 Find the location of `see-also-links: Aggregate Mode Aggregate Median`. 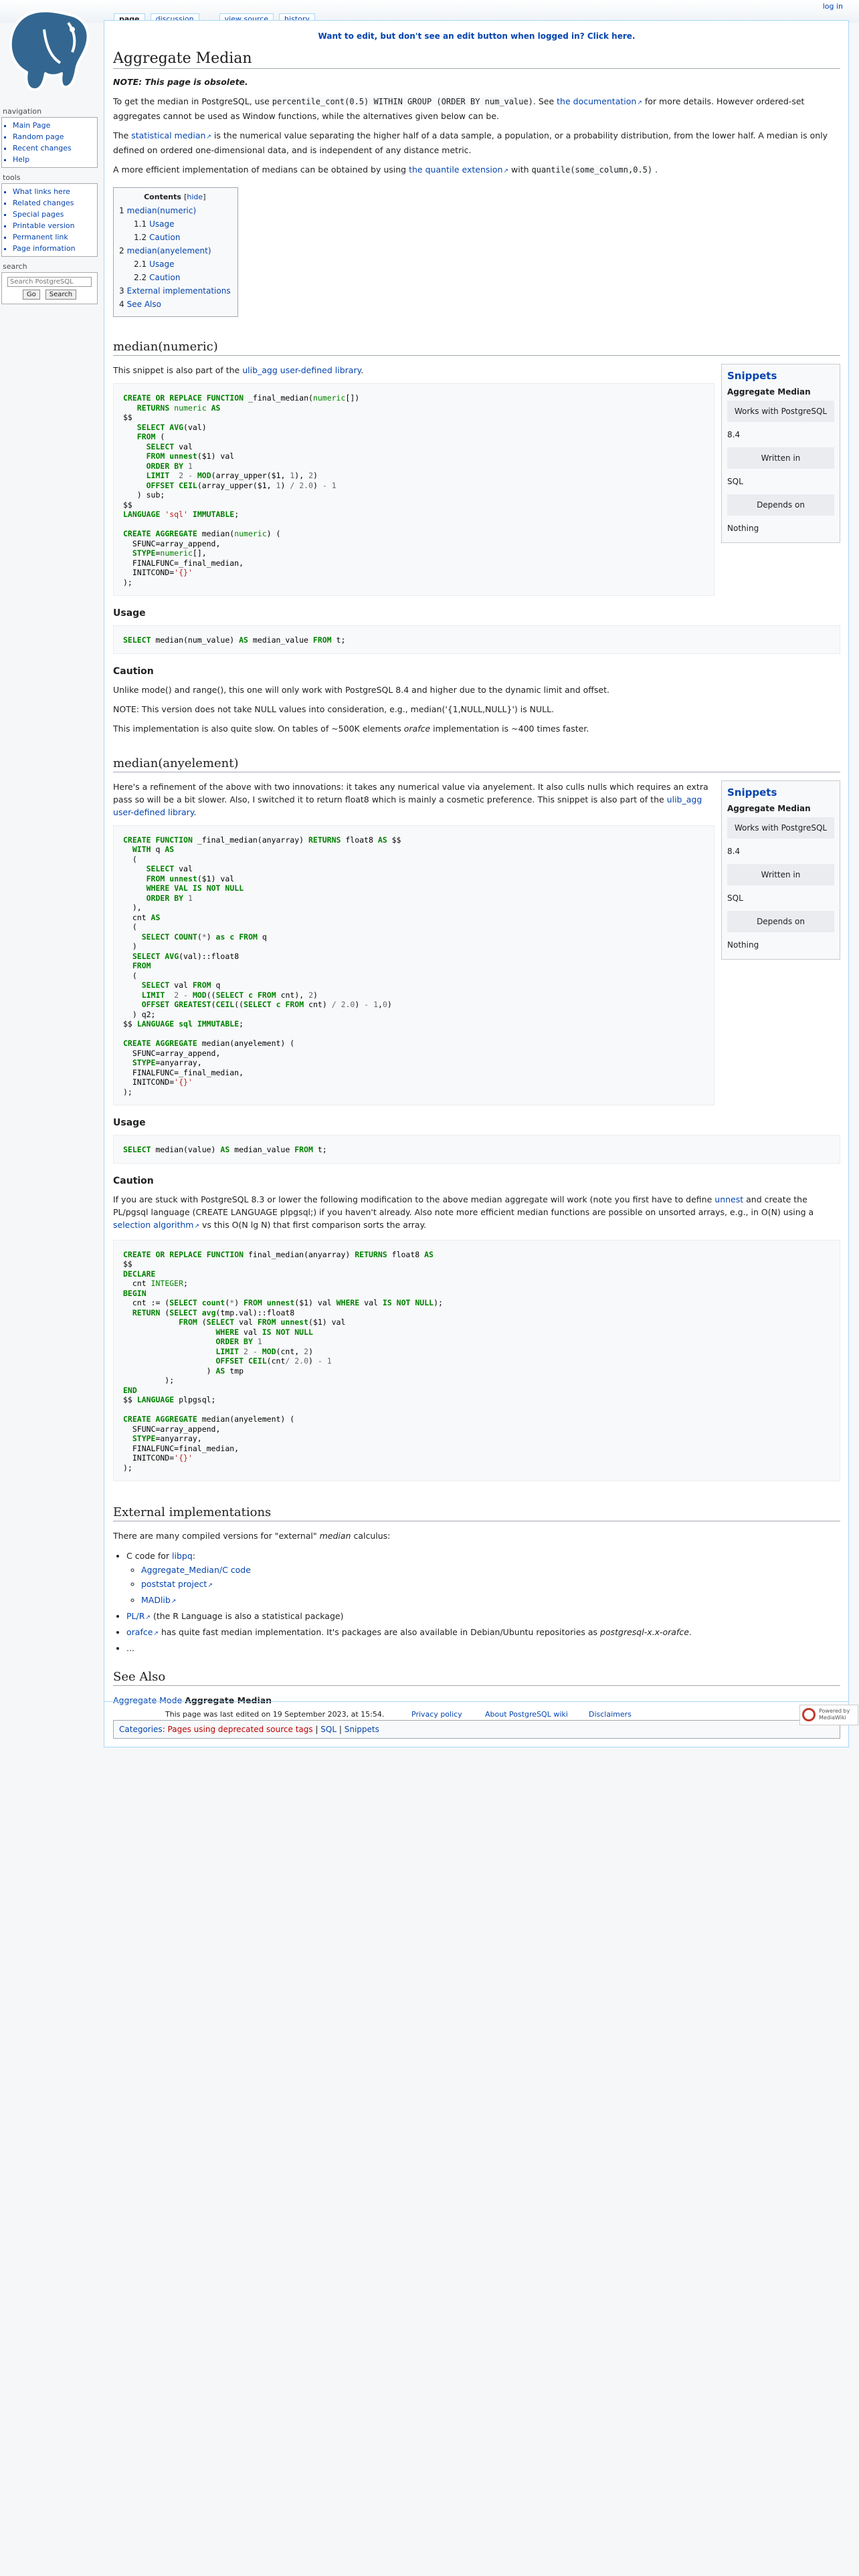

see-also-links: Aggregate Mode Aggregate Median is located at coordinates (193, 1700).